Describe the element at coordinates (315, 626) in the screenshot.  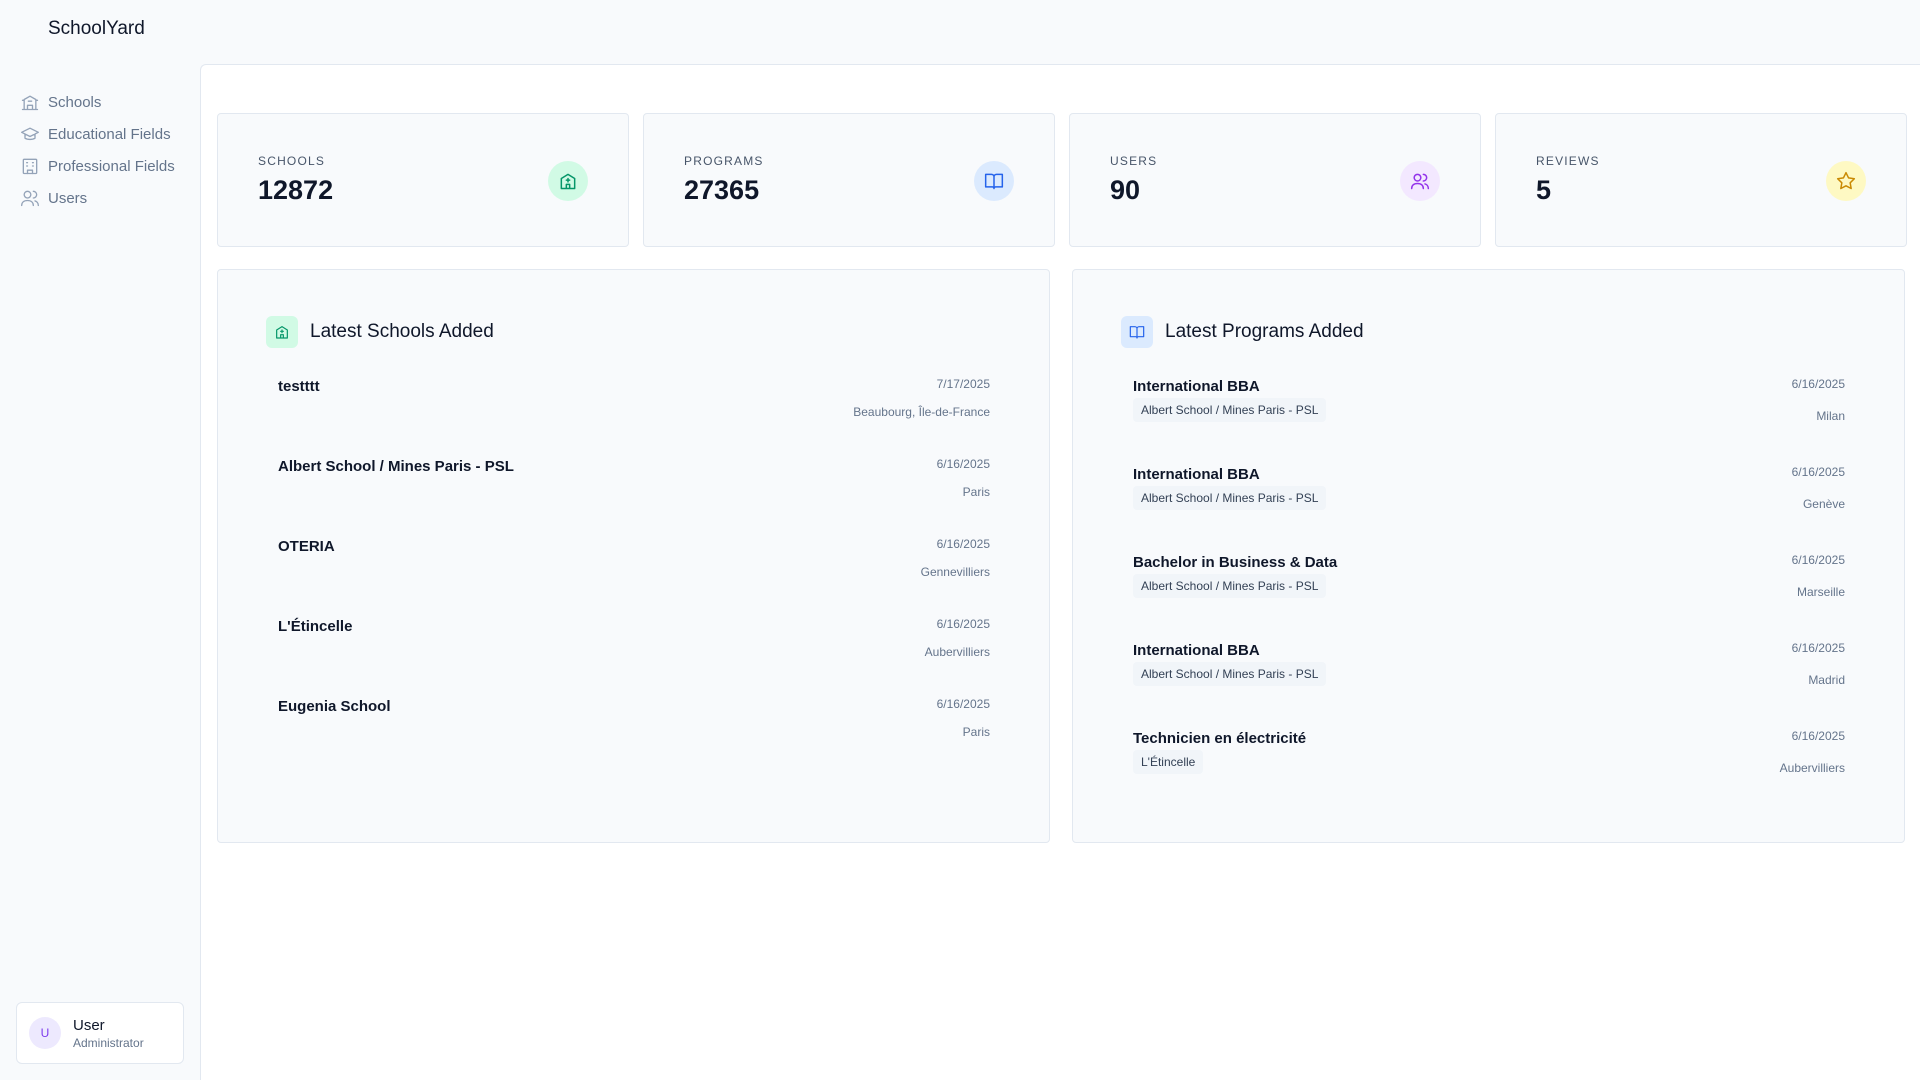
I see `school-name: L'Étincelle` at that location.